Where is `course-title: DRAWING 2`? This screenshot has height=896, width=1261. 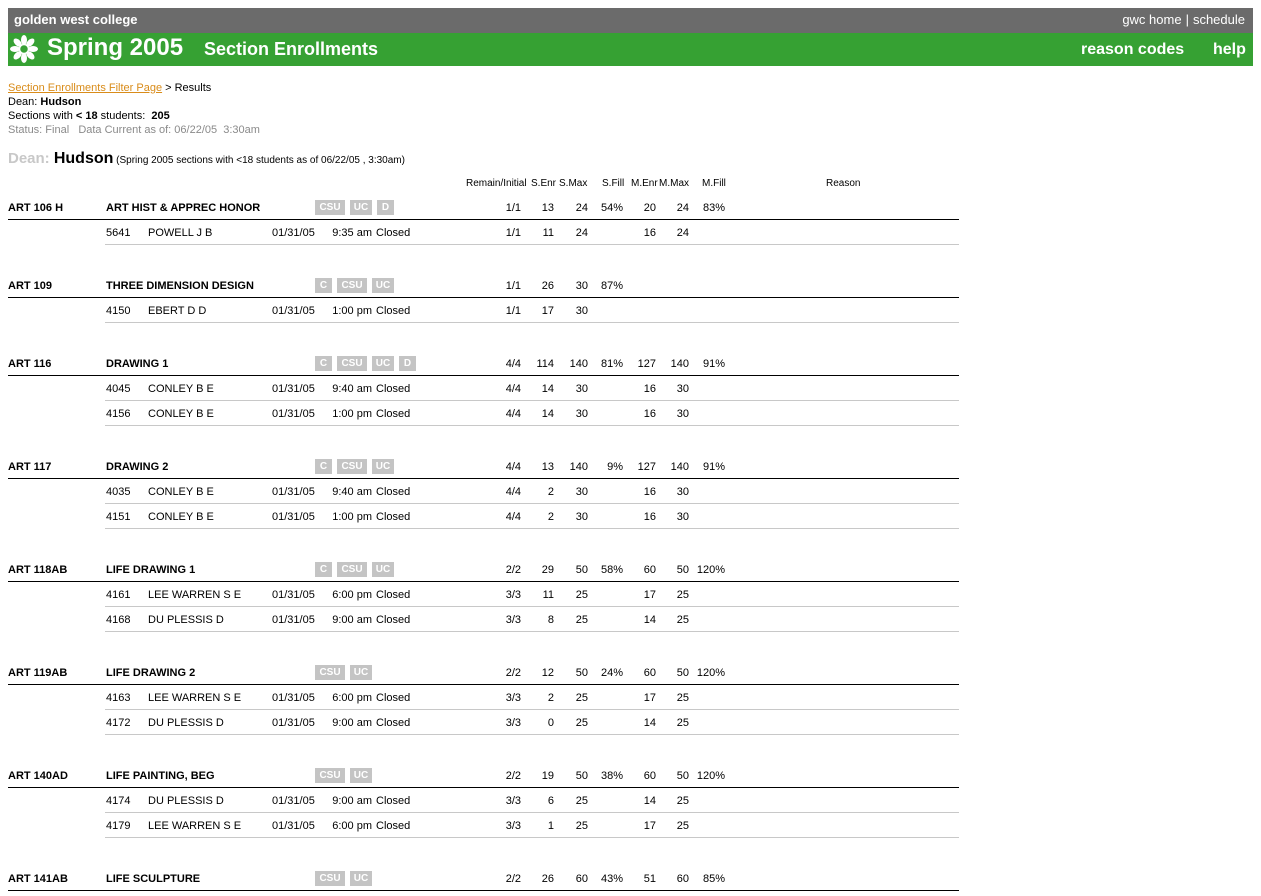 course-title: DRAWING 2 is located at coordinates (137, 467).